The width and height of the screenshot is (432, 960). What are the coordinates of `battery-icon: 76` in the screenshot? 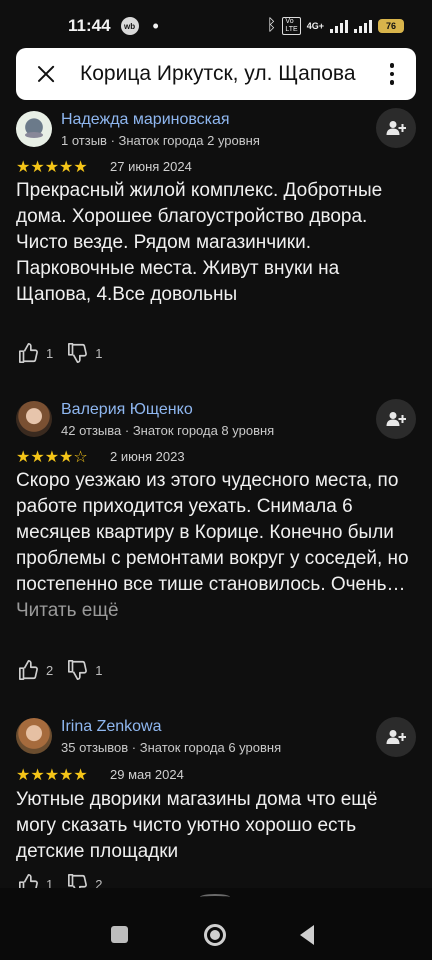 It's located at (391, 26).